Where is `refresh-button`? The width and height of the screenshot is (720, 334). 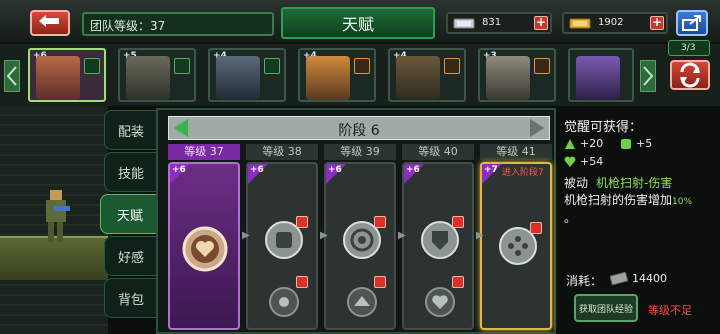 refresh-button is located at coordinates (690, 75).